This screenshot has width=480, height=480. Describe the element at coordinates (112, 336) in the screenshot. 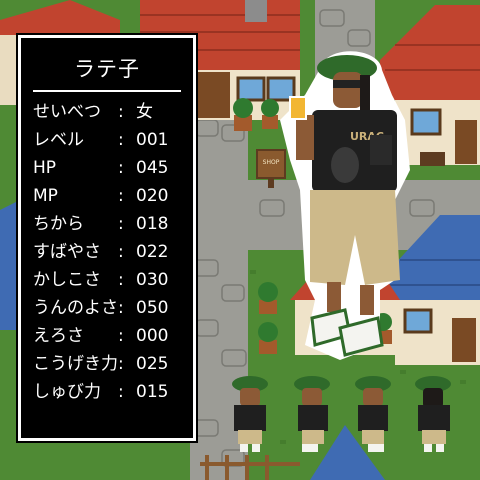

I see `stat-row-ero: えろさ : 000` at that location.